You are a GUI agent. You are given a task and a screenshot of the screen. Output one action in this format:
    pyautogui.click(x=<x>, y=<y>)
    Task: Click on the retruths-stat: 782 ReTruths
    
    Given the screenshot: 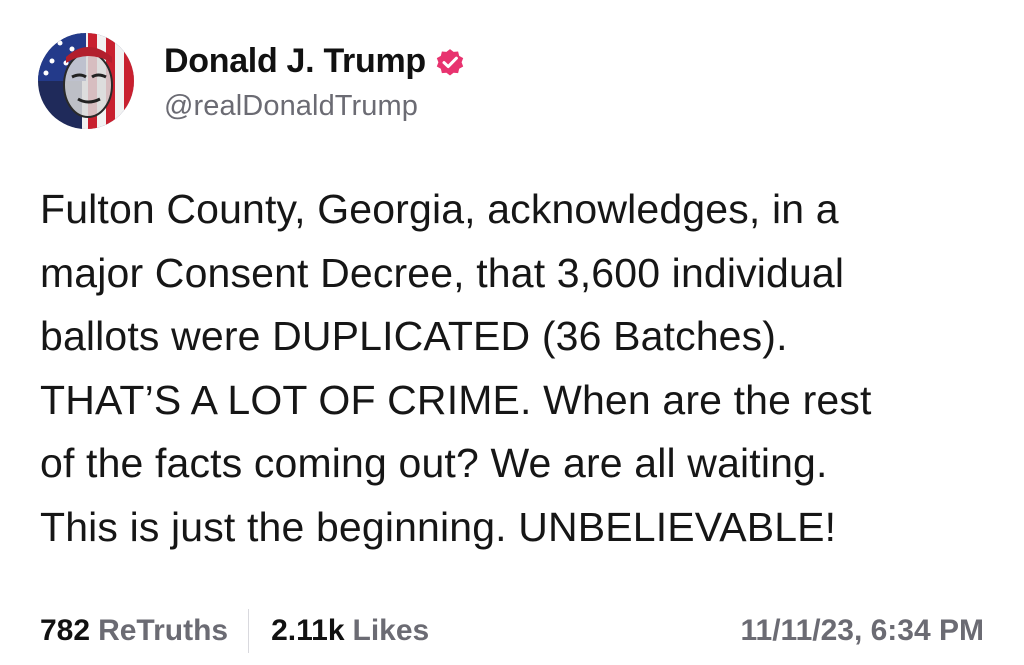 What is the action you would take?
    pyautogui.click(x=134, y=631)
    